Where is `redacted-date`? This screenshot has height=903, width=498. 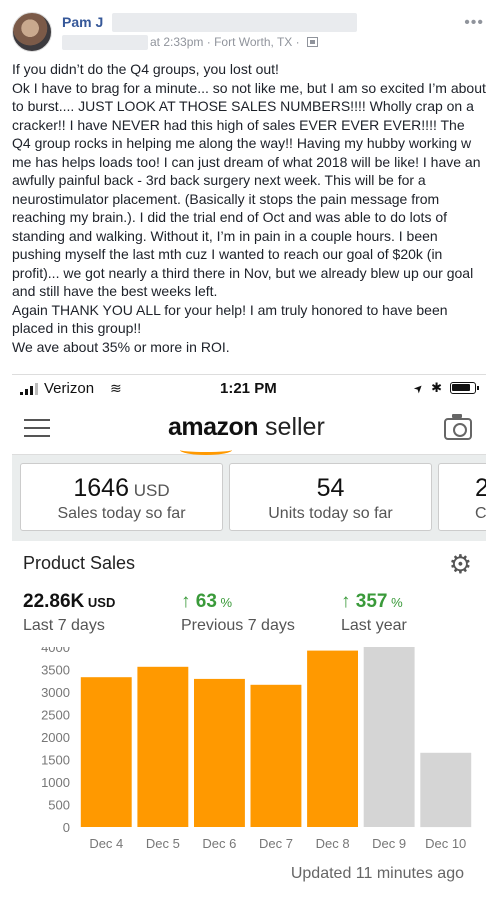
redacted-date is located at coordinates (105, 42).